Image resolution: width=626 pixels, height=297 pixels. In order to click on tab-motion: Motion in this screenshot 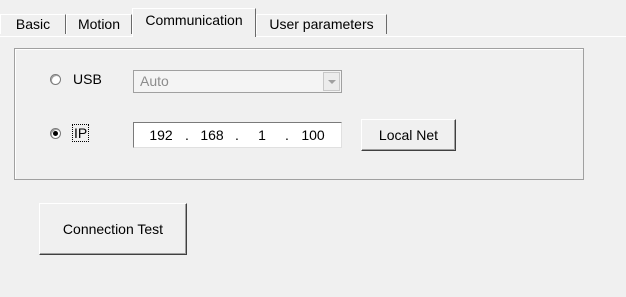, I will do `click(99, 24)`.